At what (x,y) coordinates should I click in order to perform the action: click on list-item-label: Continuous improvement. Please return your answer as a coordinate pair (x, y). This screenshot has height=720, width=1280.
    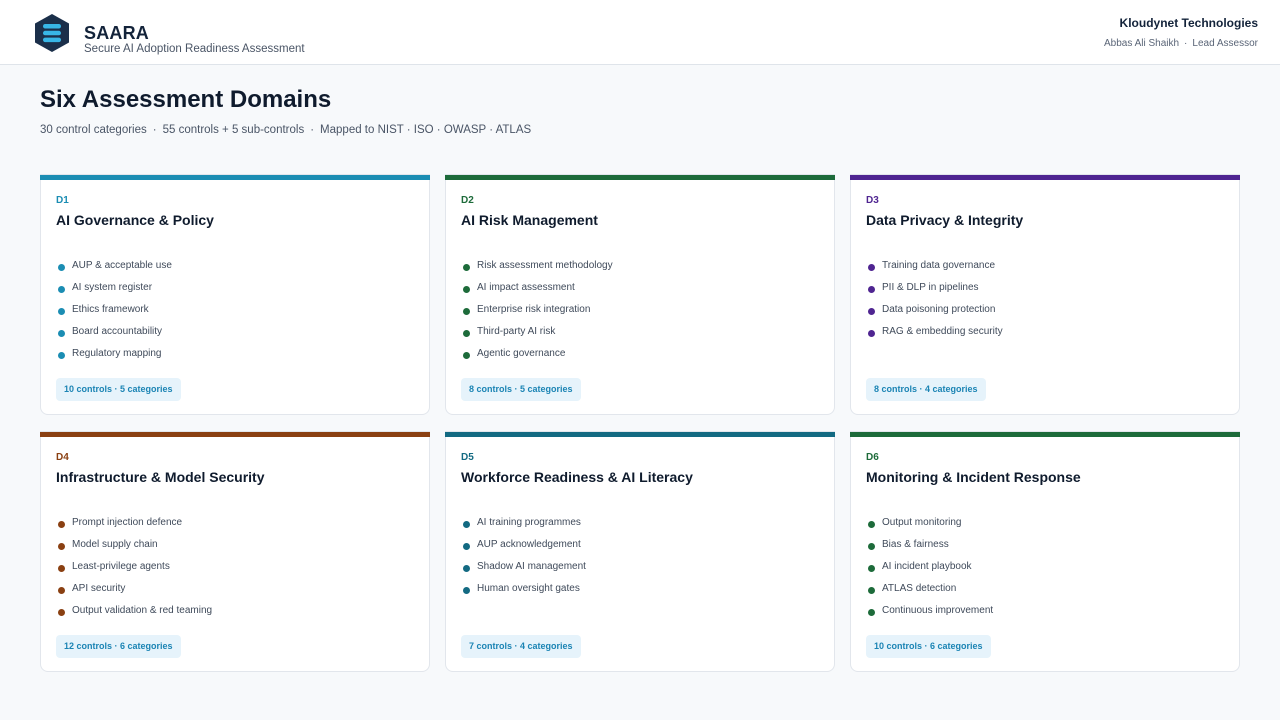
    Looking at the image, I should click on (938, 610).